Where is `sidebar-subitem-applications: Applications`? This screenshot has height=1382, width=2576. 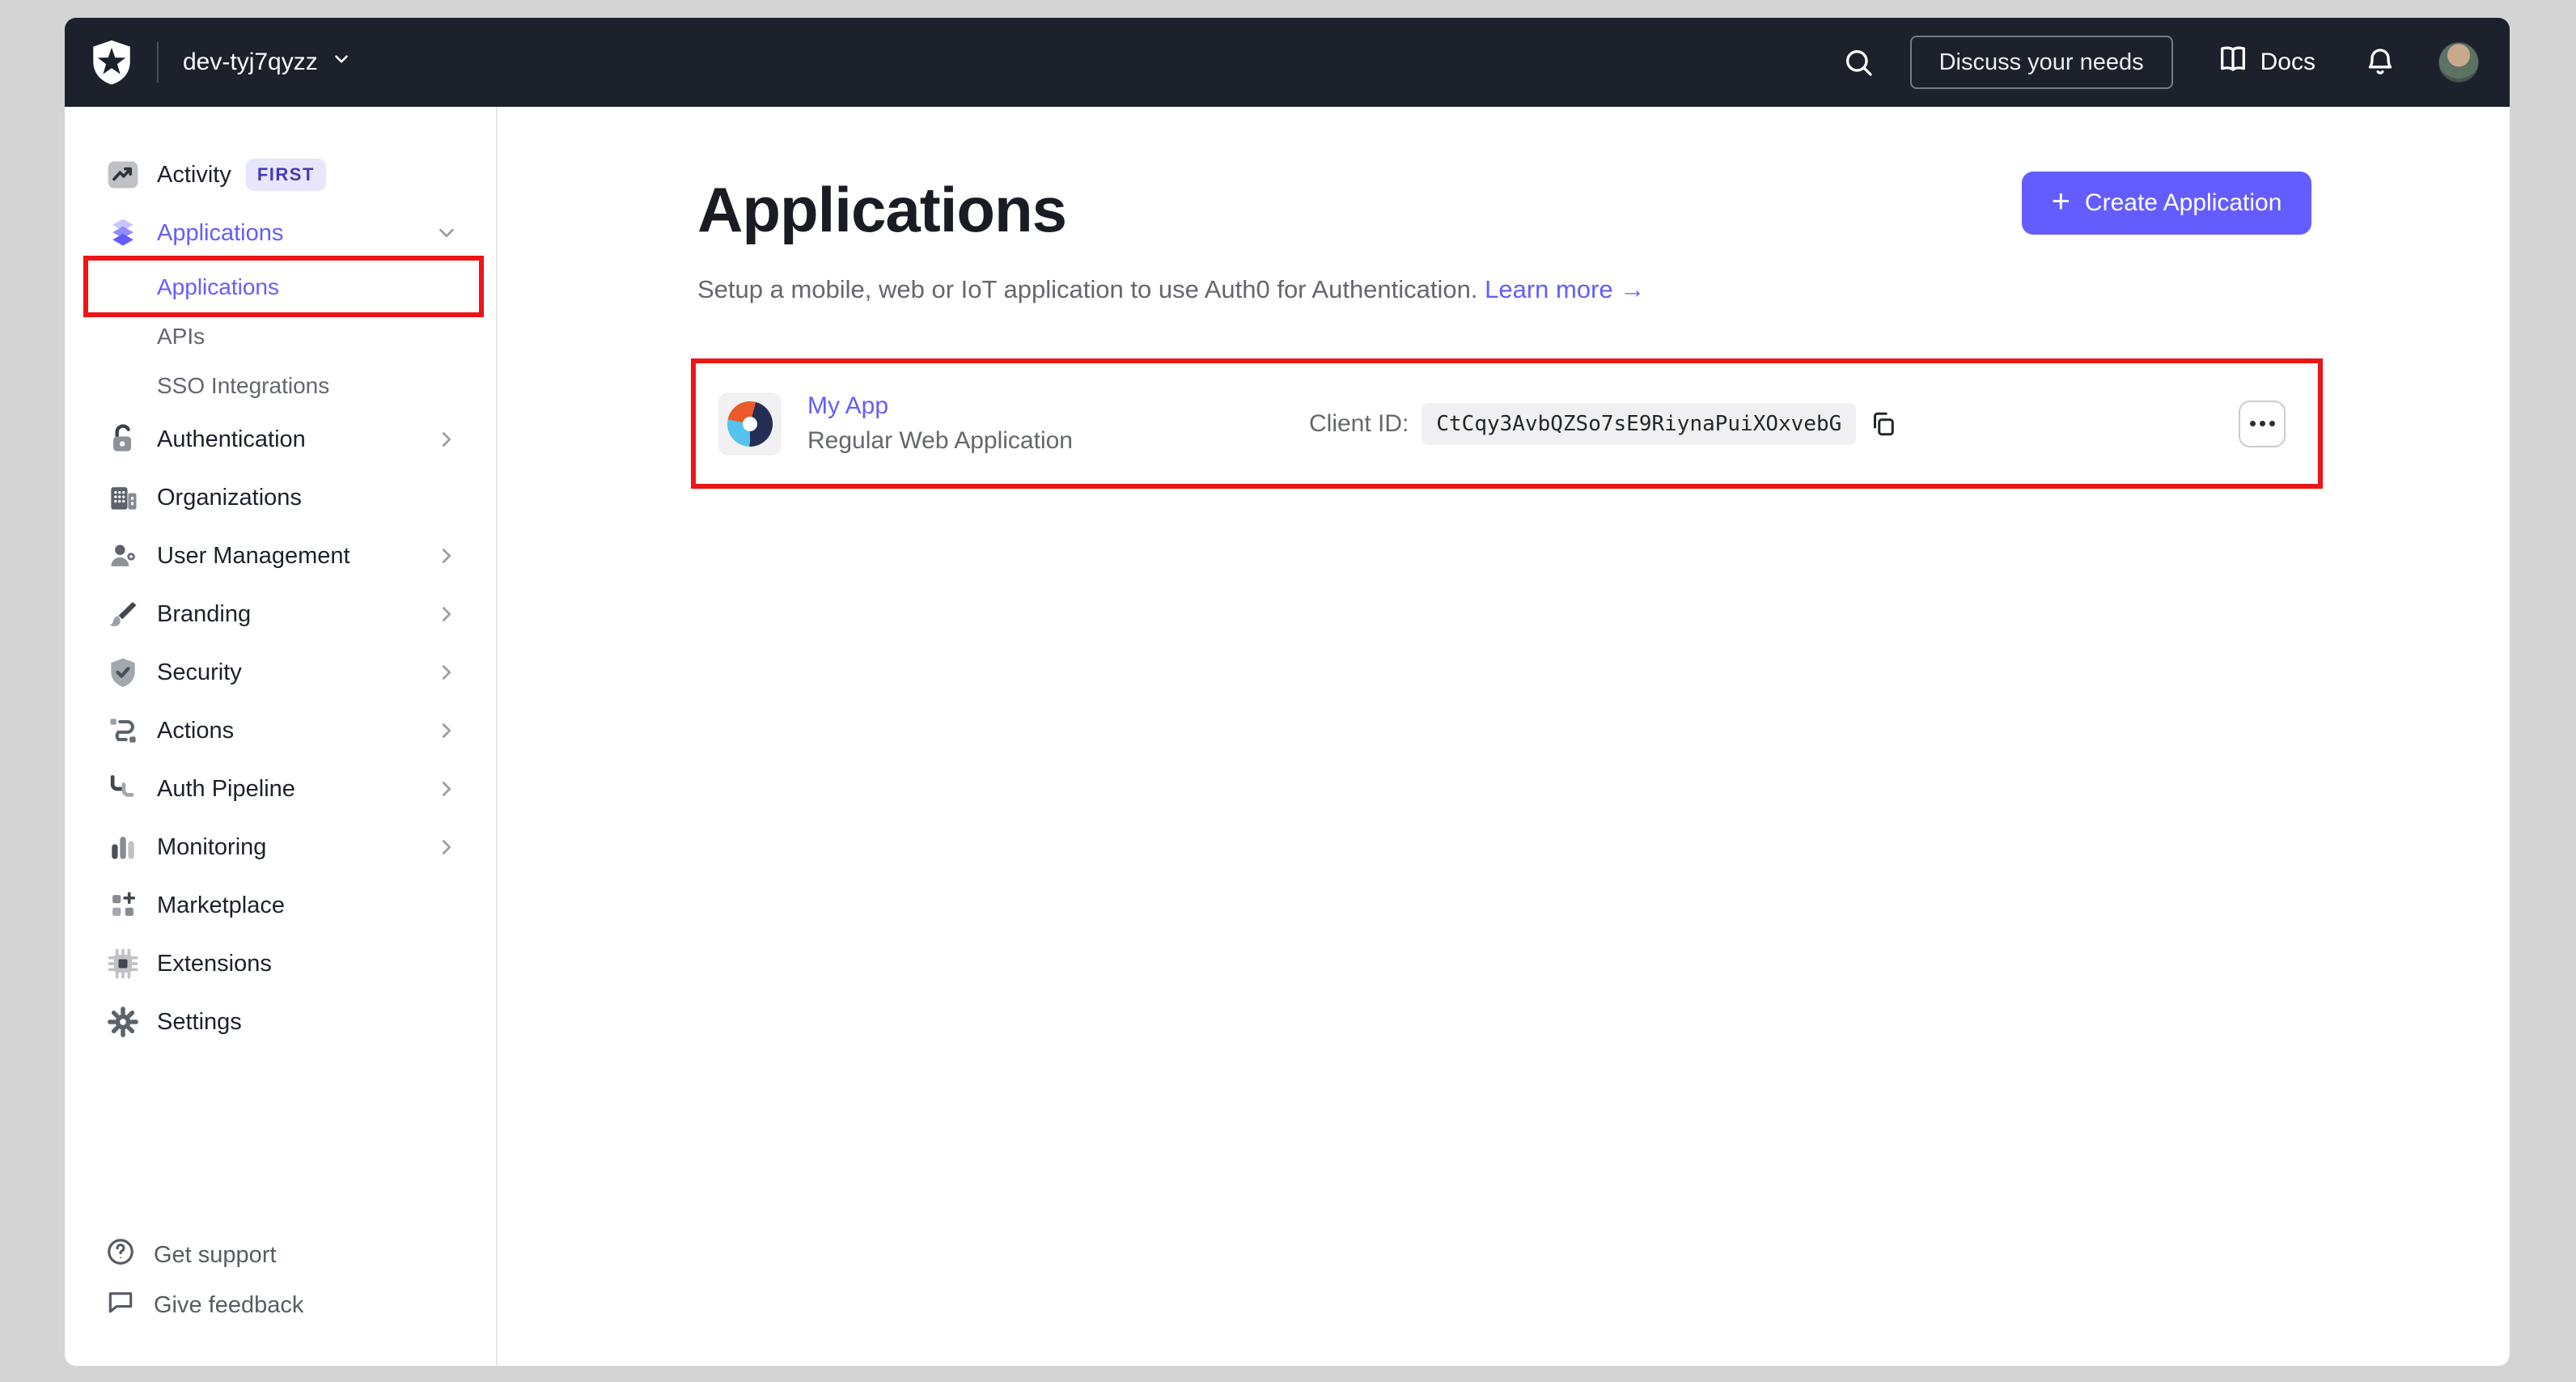
sidebar-subitem-applications: Applications is located at coordinates (280, 286).